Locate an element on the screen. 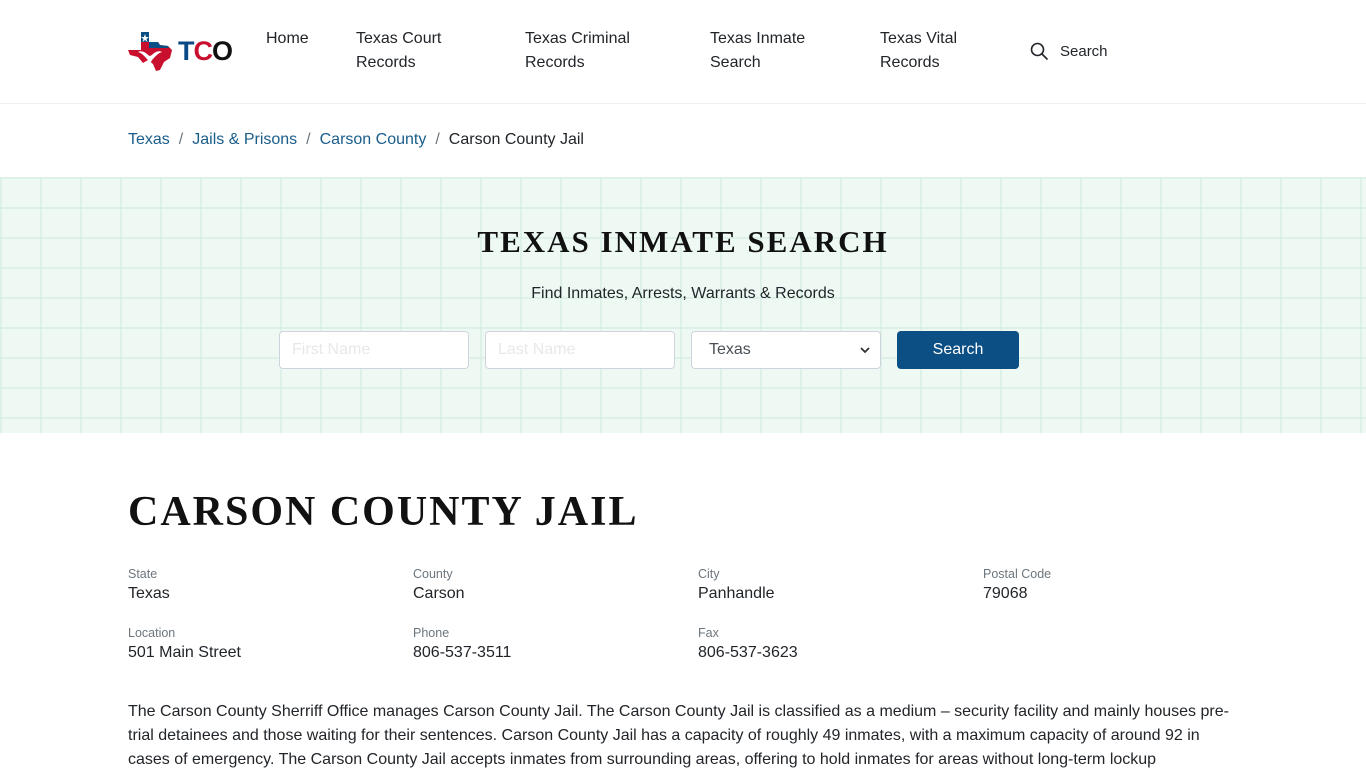  info-label: County is located at coordinates (433, 574).